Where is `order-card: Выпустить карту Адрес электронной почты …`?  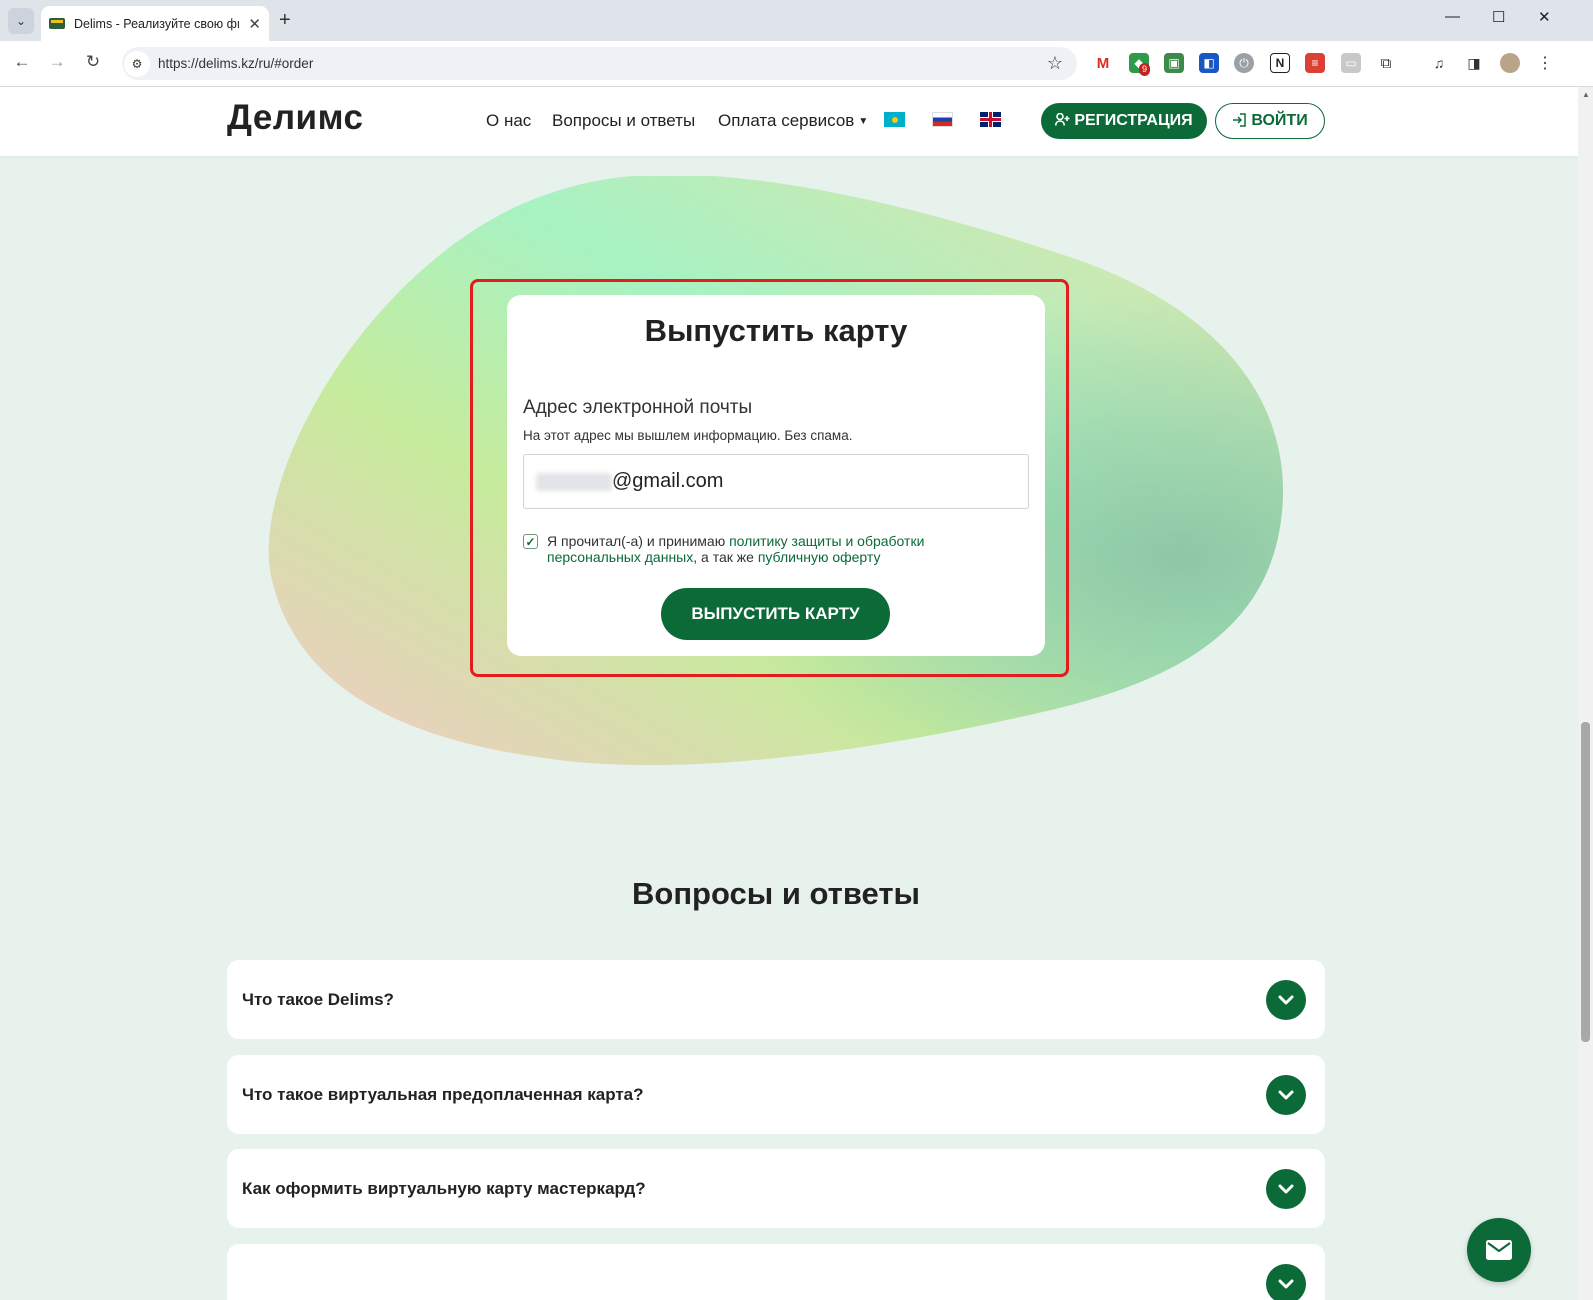
order-card: Выпустить карту Адрес электронной почты … is located at coordinates (776, 475).